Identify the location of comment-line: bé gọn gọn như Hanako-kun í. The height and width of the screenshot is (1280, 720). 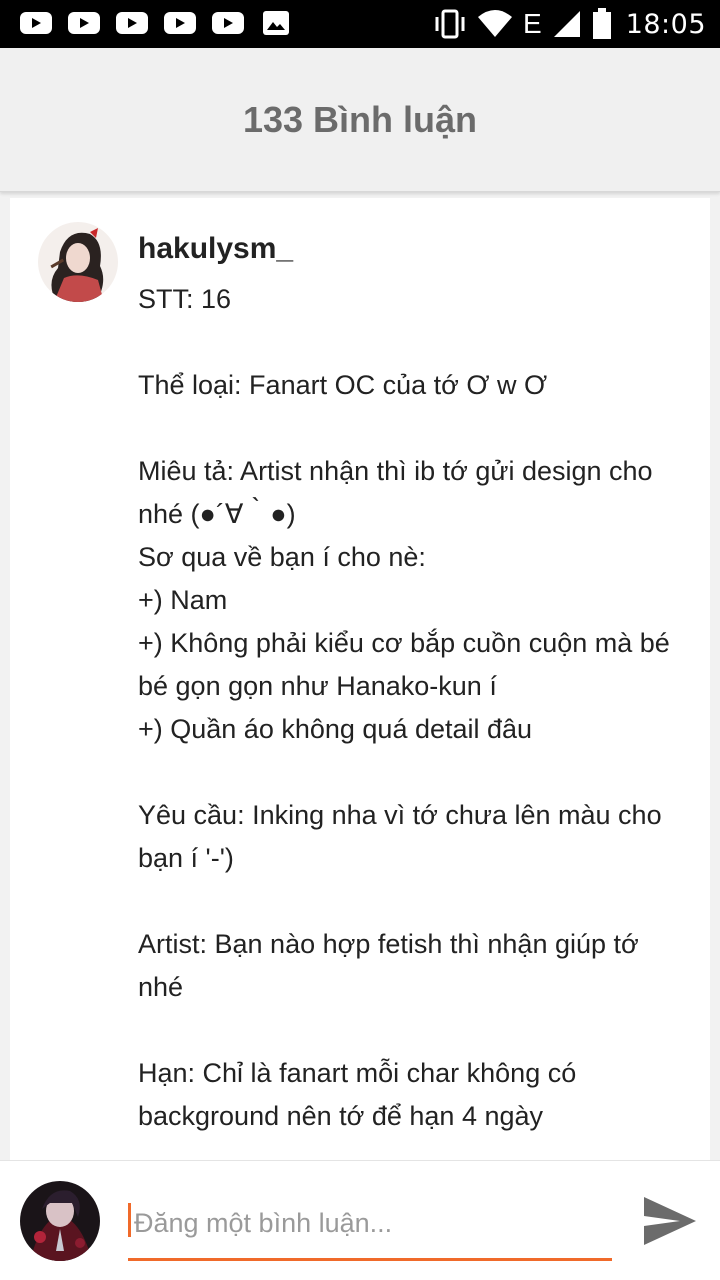
(317, 686).